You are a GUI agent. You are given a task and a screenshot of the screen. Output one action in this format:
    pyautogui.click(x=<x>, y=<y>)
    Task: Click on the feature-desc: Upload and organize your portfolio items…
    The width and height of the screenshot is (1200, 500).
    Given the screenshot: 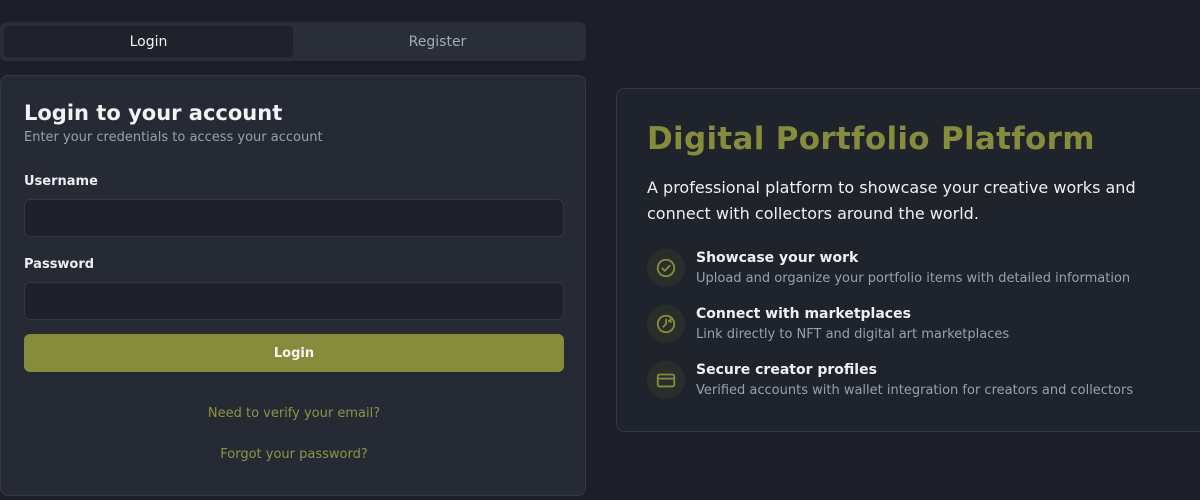 What is the action you would take?
    pyautogui.click(x=913, y=278)
    